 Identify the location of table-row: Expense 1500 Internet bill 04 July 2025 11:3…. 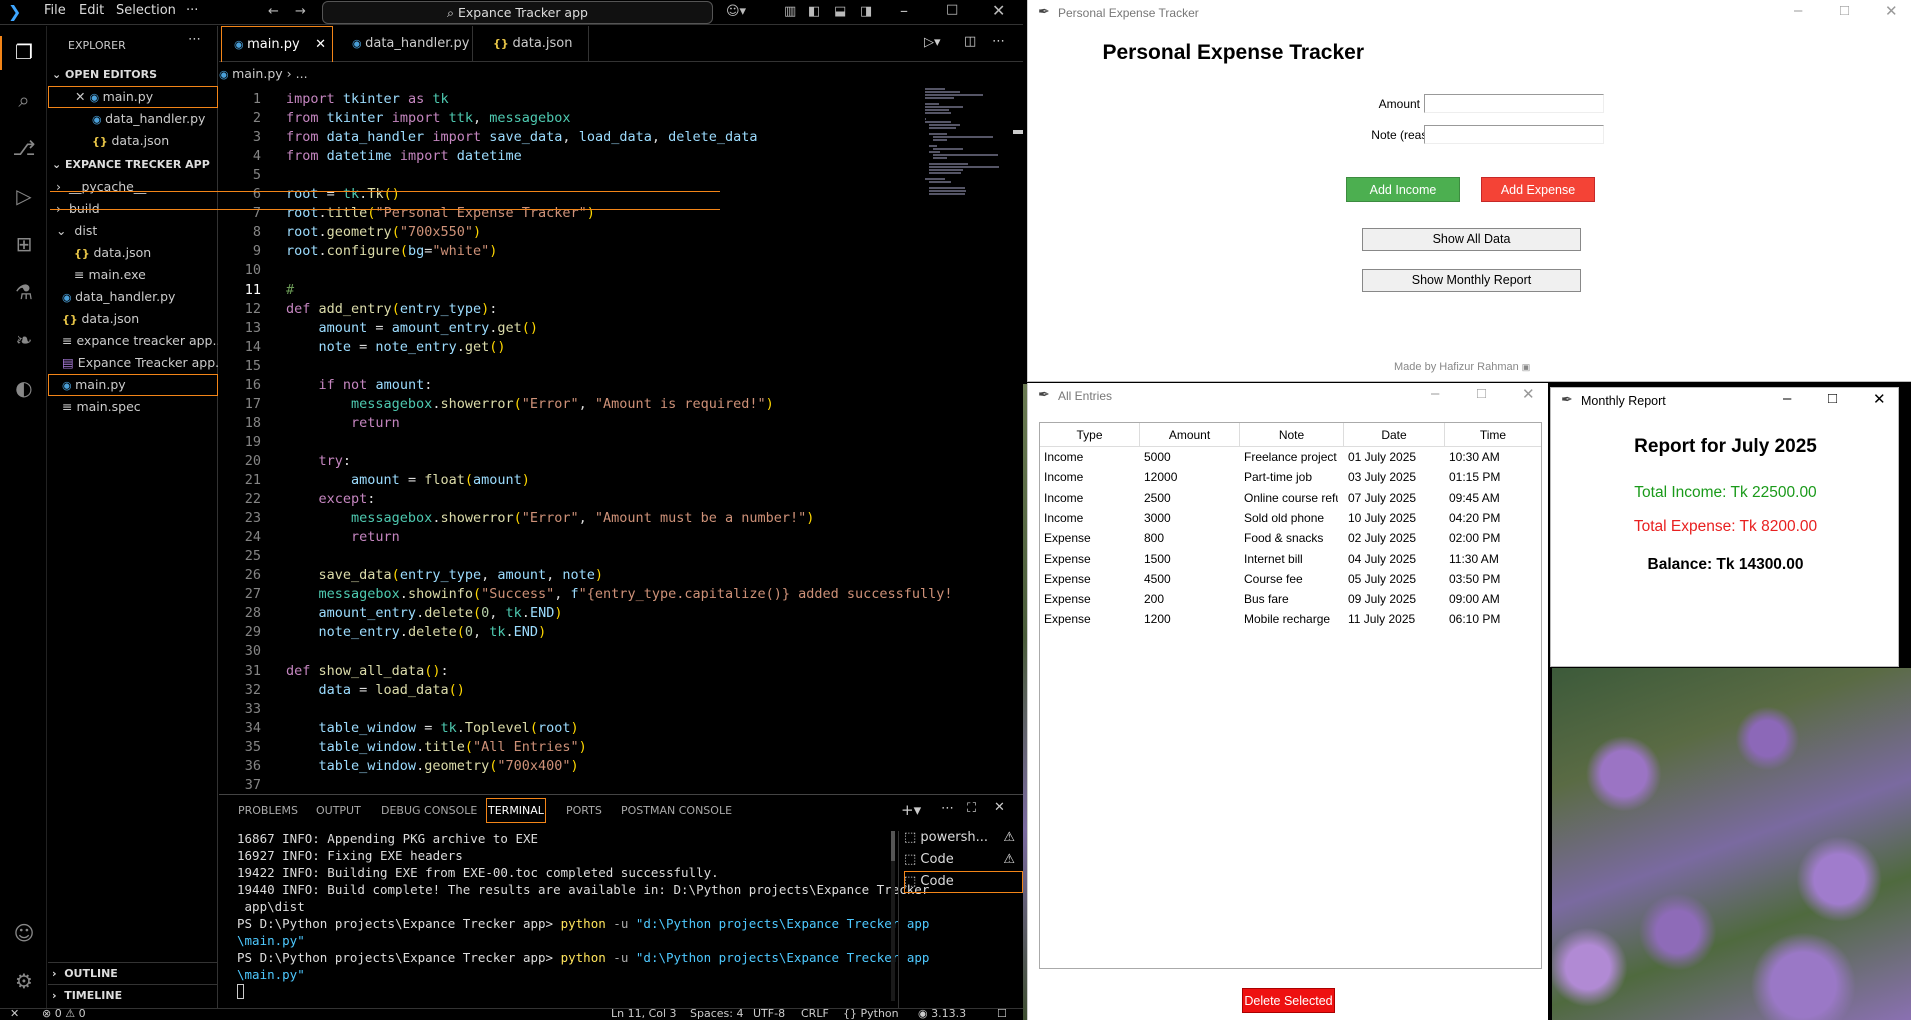
(1290, 560).